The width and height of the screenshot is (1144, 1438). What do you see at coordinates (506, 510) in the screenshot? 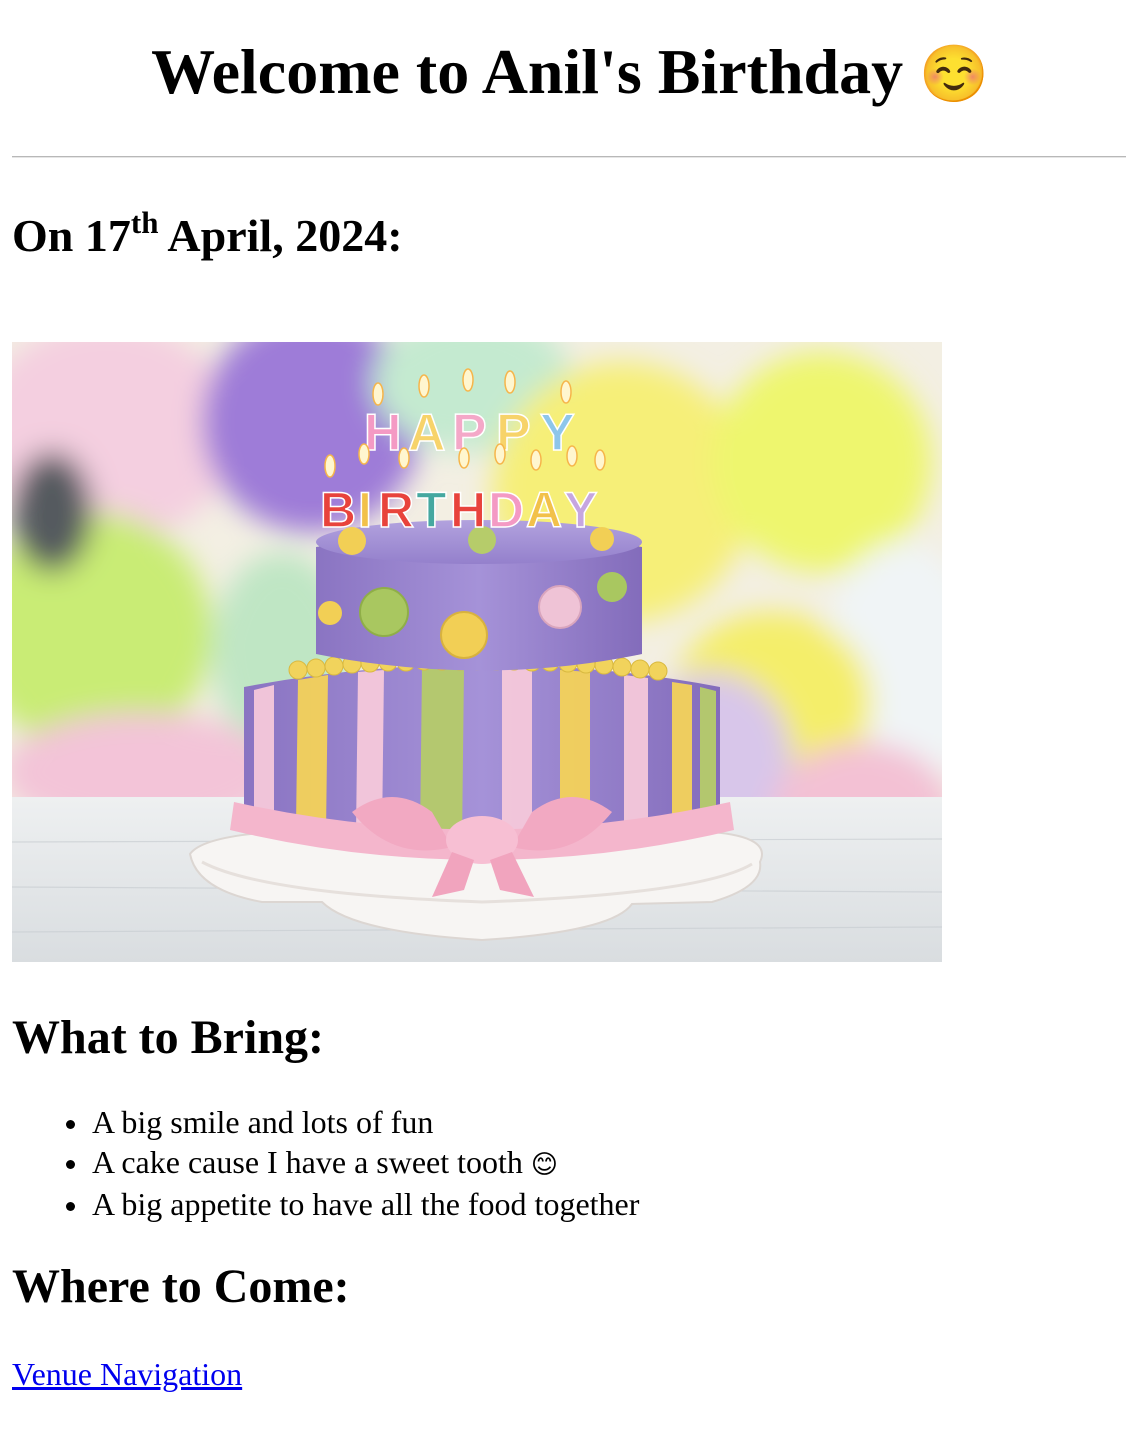
I see `candle-letter: D` at bounding box center [506, 510].